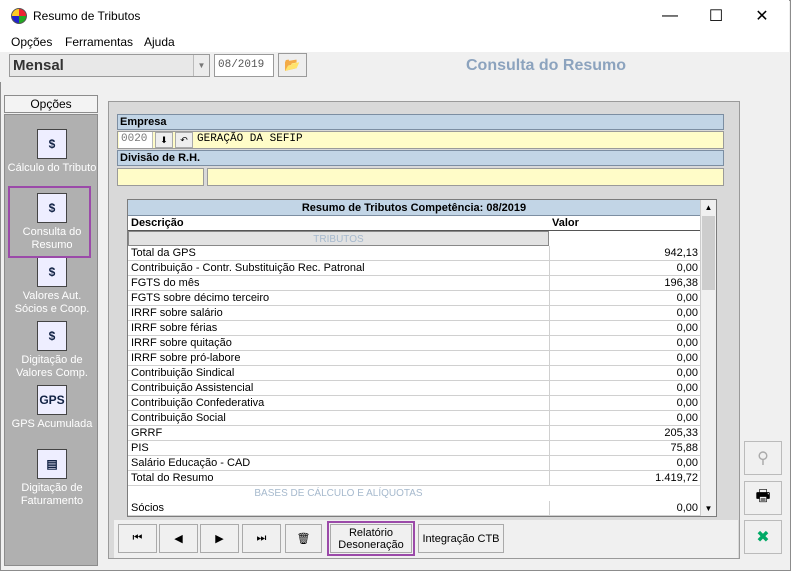 The image size is (791, 571). What do you see at coordinates (140, 448) in the screenshot?
I see `row-description: PIS` at bounding box center [140, 448].